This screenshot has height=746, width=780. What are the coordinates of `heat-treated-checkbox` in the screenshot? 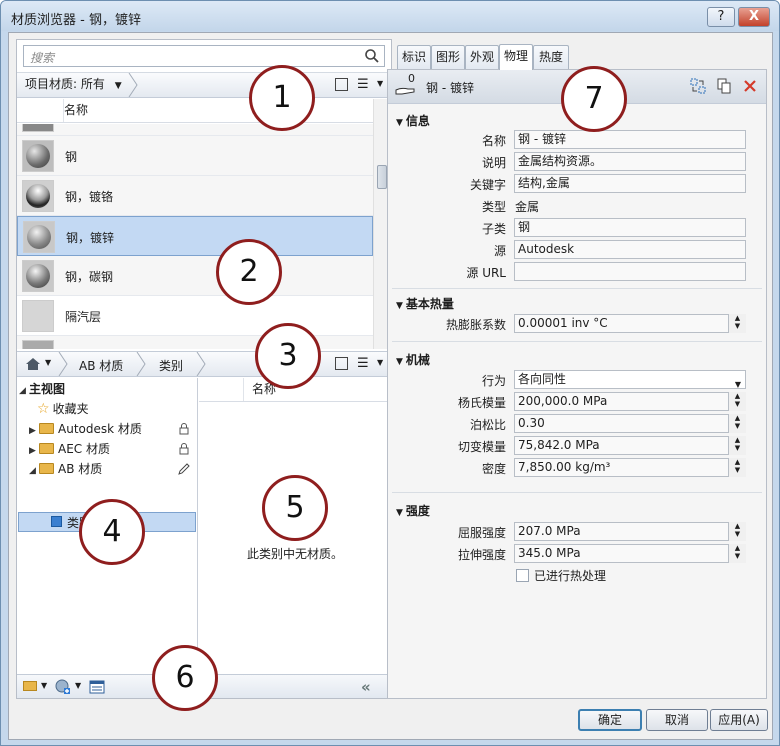 It's located at (522, 575).